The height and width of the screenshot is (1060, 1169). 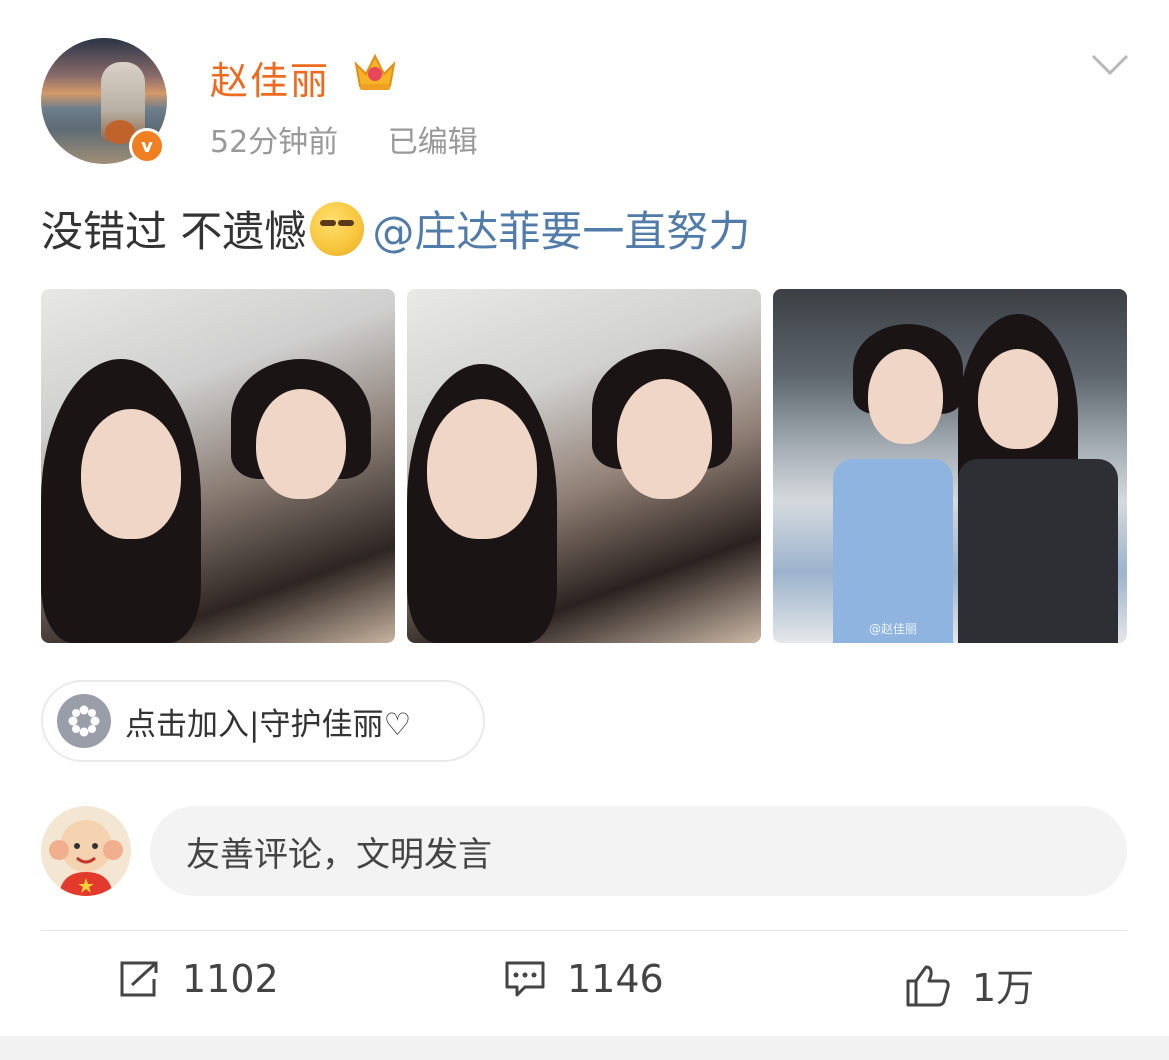 What do you see at coordinates (84, 721) in the screenshot?
I see `group-icon` at bounding box center [84, 721].